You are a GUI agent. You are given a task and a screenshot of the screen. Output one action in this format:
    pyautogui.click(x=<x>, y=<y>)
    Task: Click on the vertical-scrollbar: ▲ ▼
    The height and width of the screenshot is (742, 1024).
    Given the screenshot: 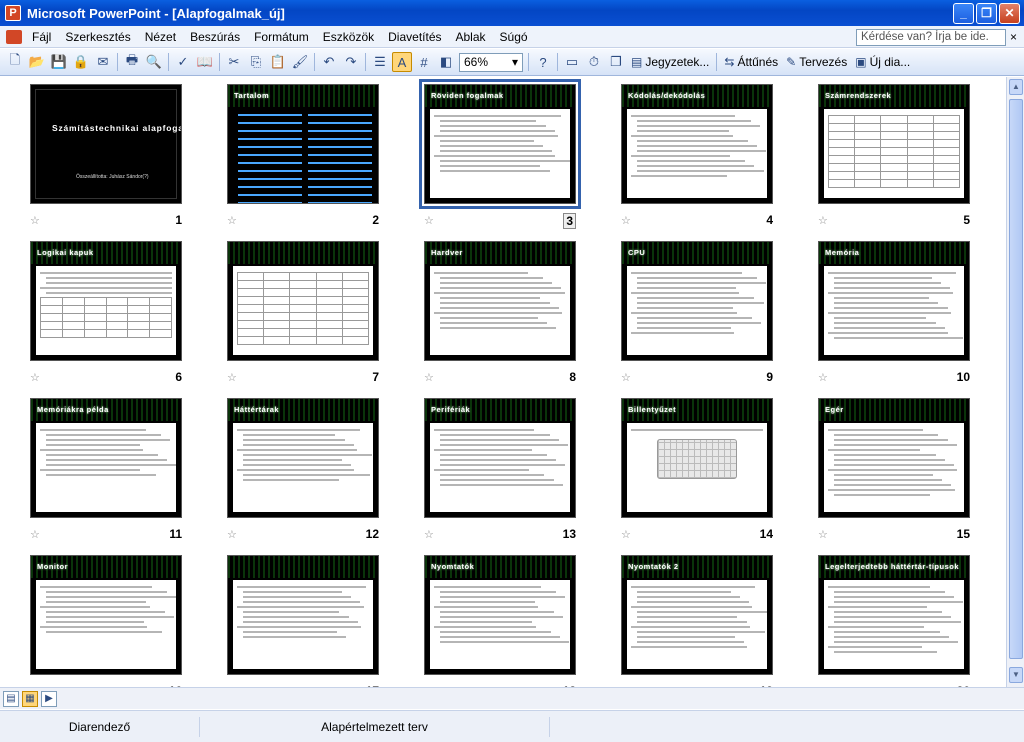 What is the action you would take?
    pyautogui.click(x=1015, y=382)
    